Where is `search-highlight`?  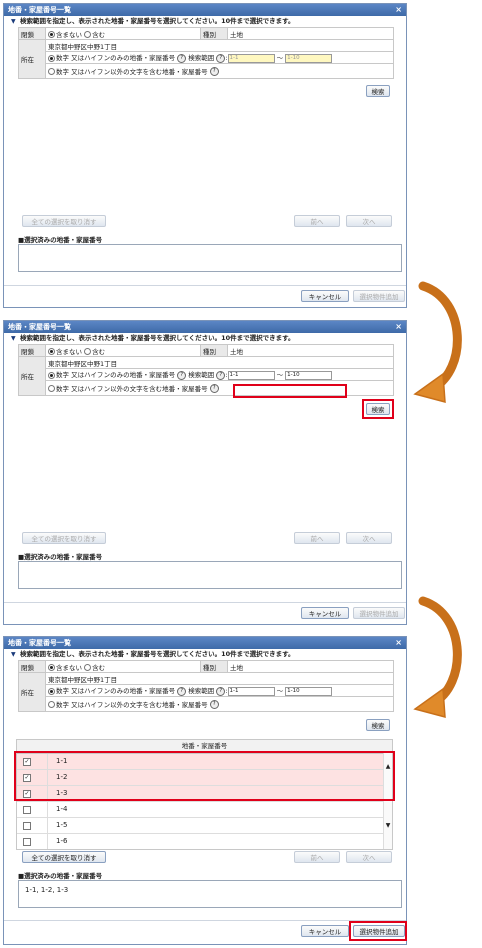 search-highlight is located at coordinates (378, 409).